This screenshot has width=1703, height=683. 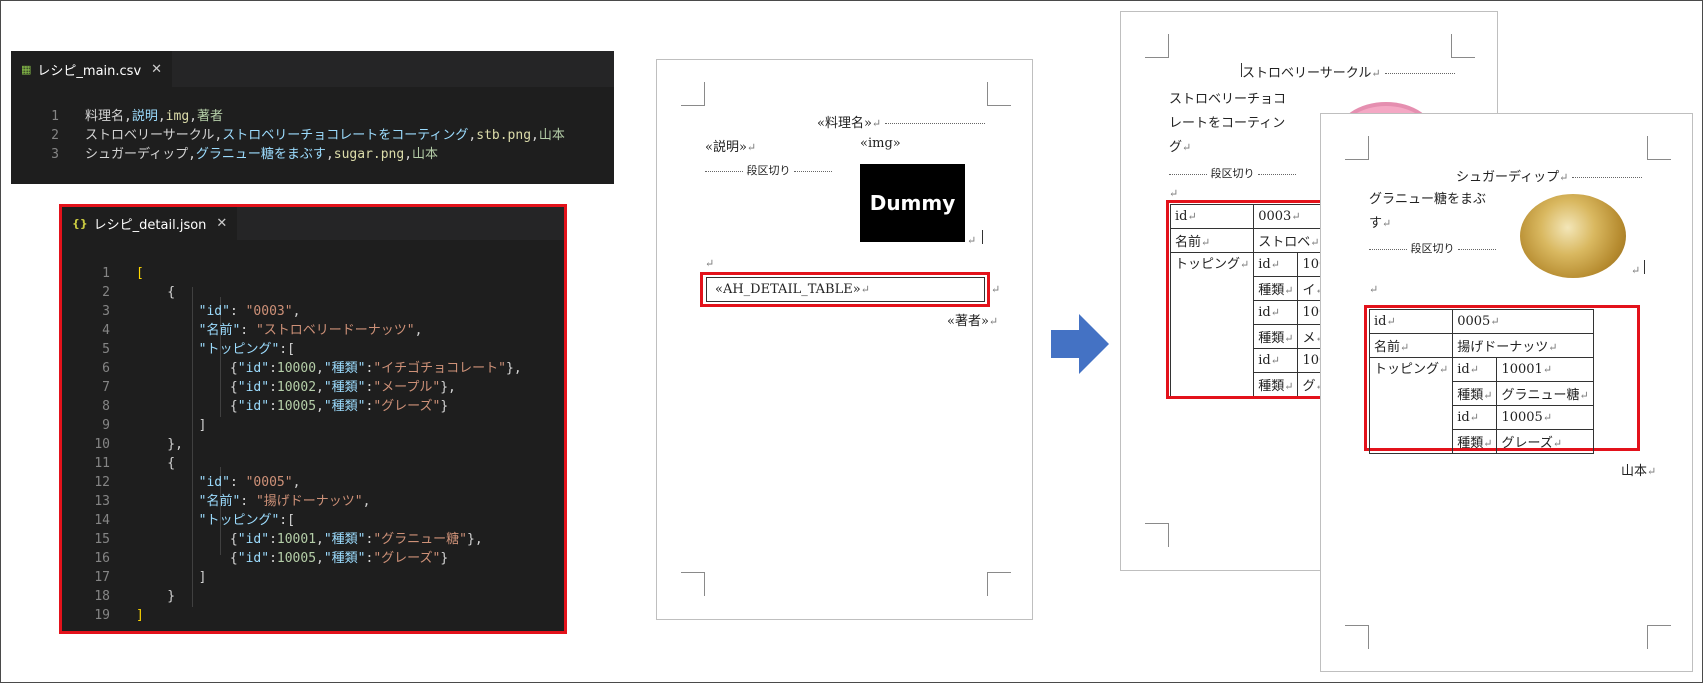 I want to click on code-text: "名前": "揚げドーナッツ",, so click(x=284, y=501).